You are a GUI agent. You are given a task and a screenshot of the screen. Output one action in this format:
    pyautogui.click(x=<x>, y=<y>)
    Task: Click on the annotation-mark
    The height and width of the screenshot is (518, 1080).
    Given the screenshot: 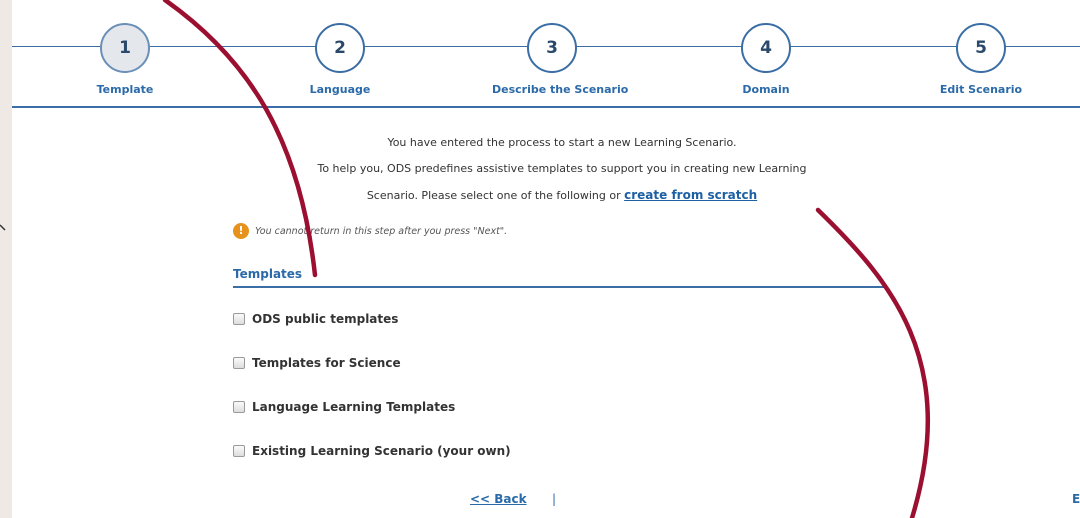 What is the action you would take?
    pyautogui.click(x=3, y=227)
    